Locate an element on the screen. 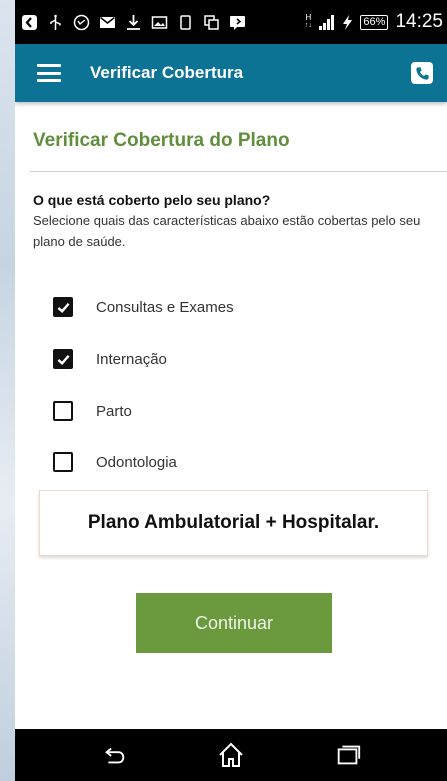  app-bar: Verificar Cobertura is located at coordinates (231, 73).